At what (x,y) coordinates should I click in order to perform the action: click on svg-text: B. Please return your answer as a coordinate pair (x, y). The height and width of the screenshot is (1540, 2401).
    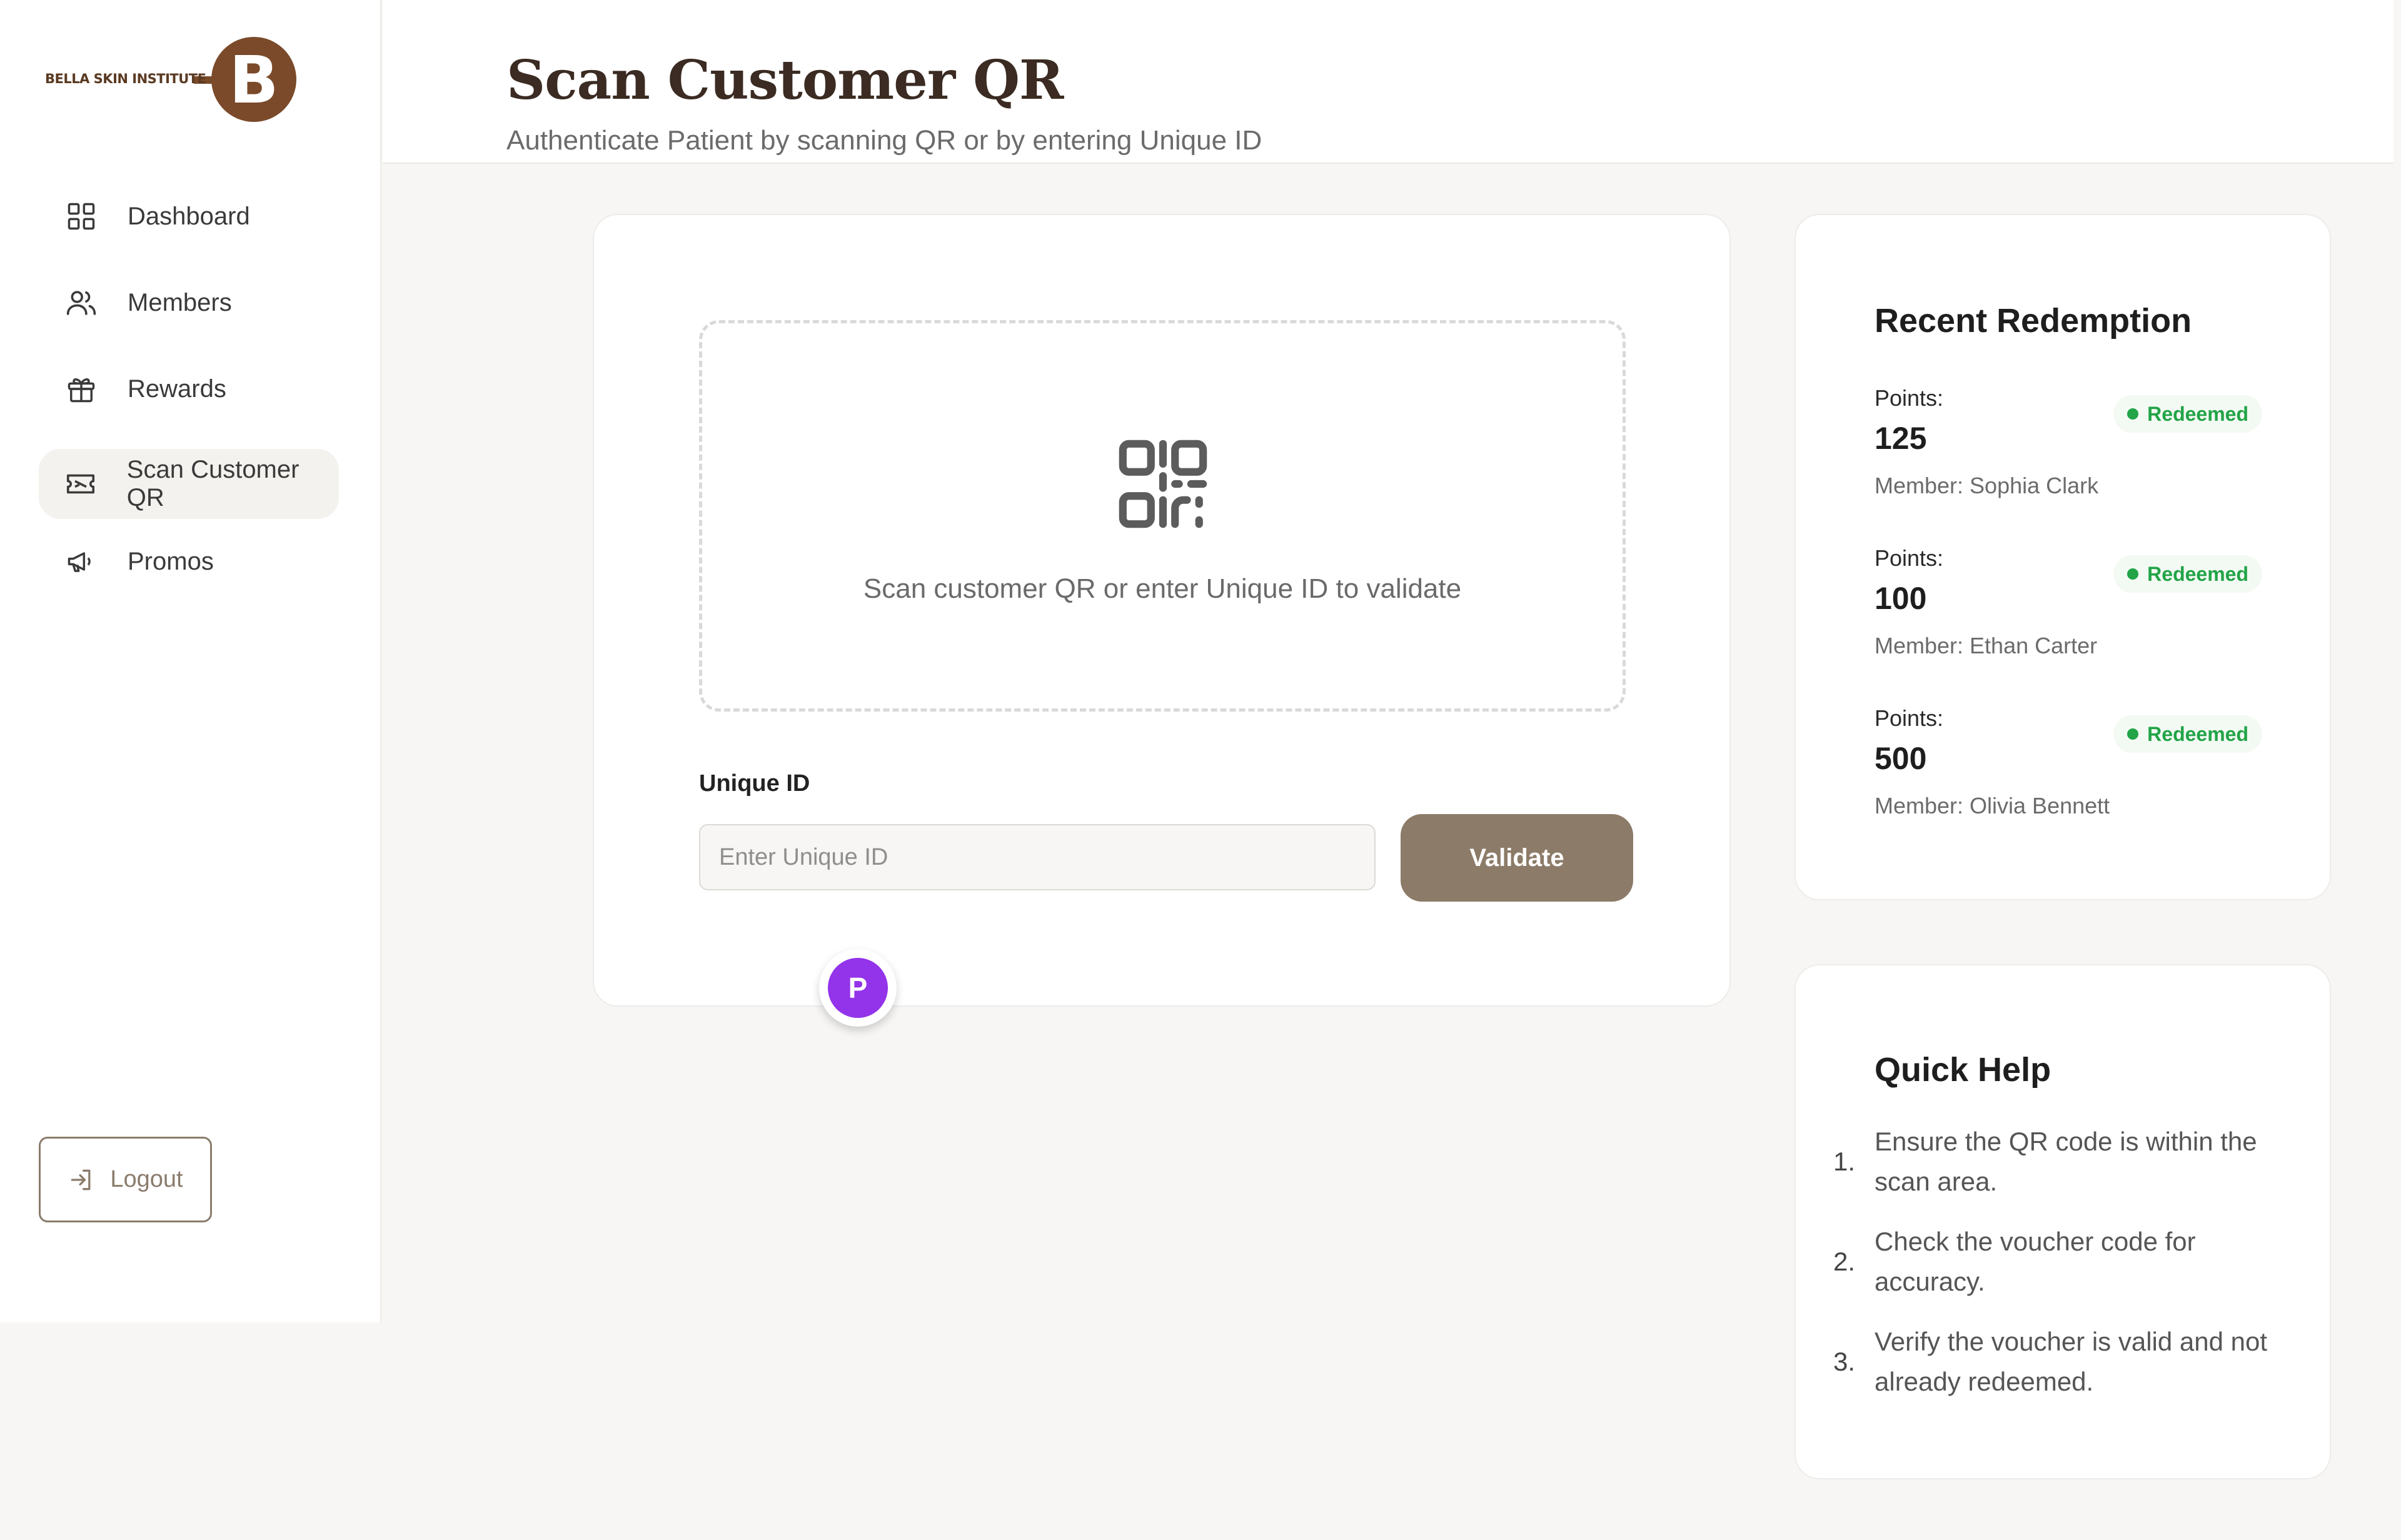
    Looking at the image, I should click on (253, 80).